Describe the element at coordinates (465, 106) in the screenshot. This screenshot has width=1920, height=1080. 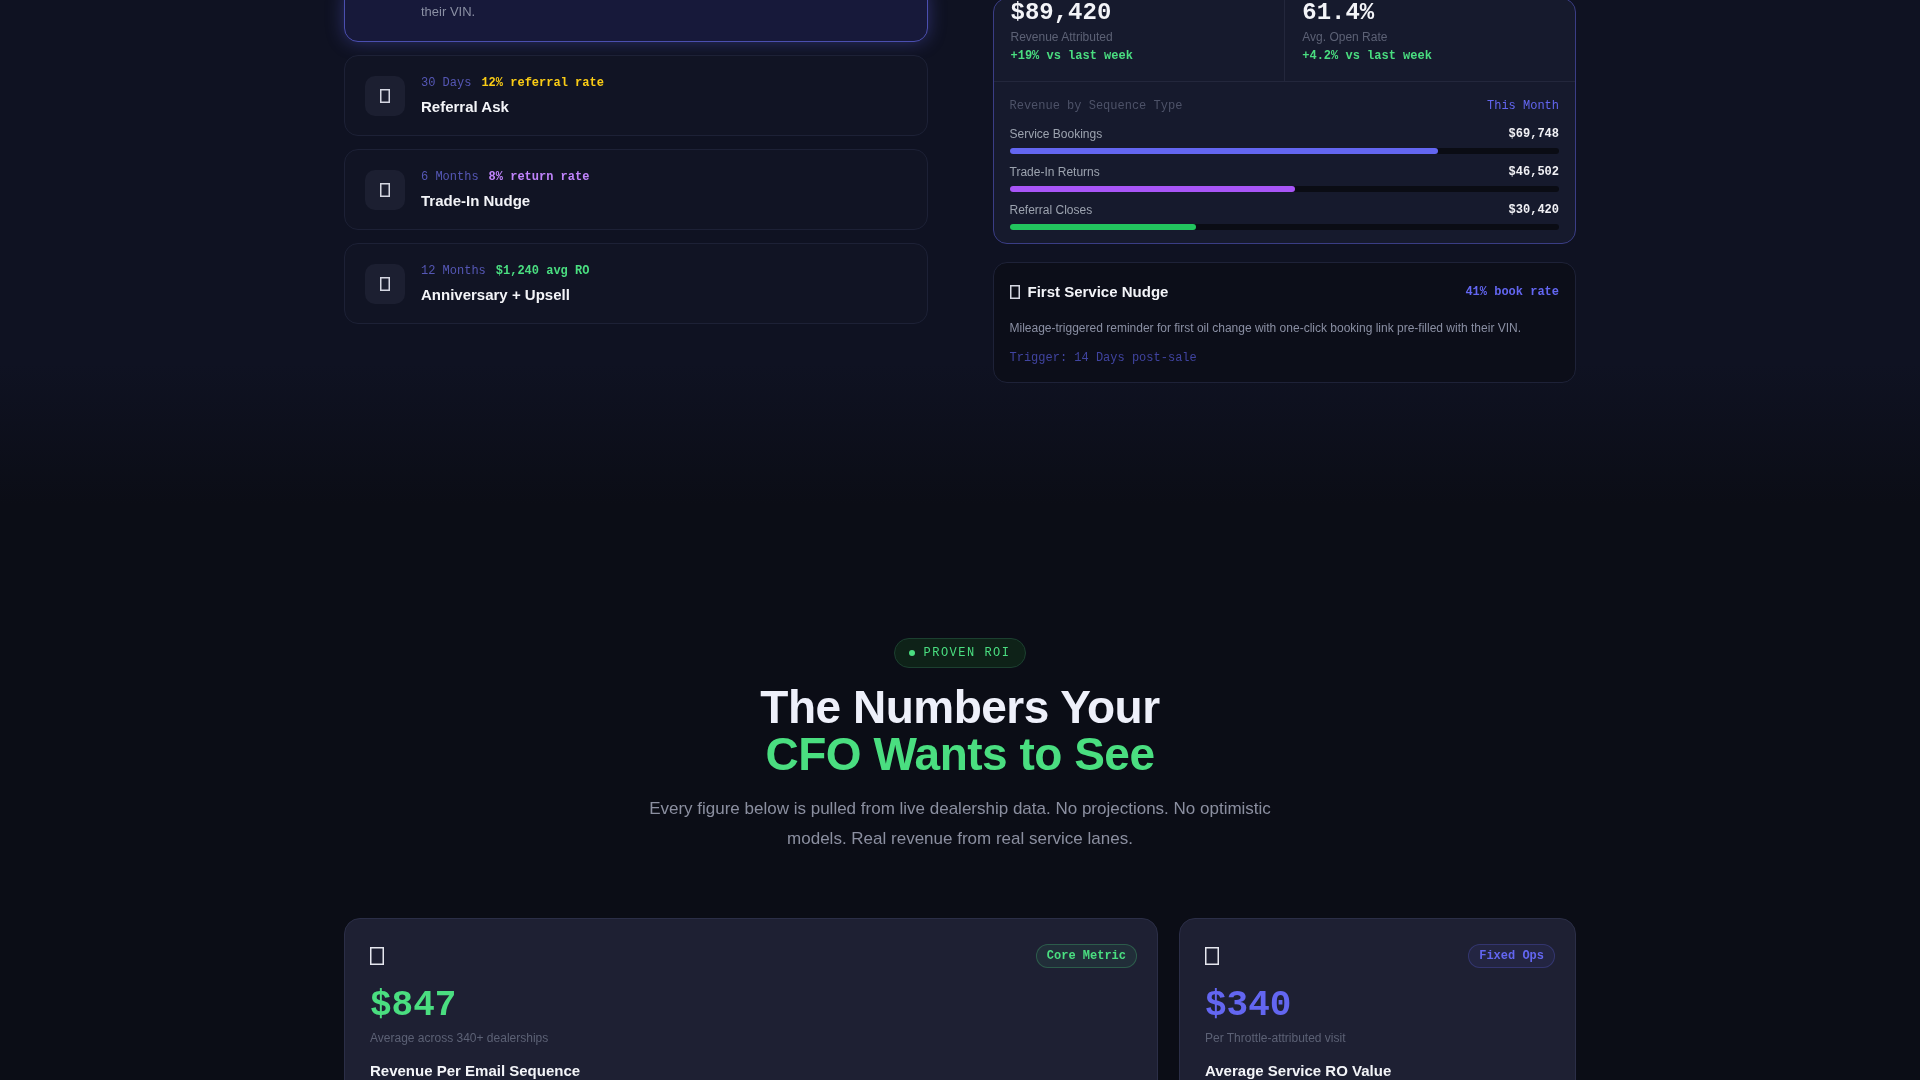
I see `sequence-title: Referral Ask` at that location.